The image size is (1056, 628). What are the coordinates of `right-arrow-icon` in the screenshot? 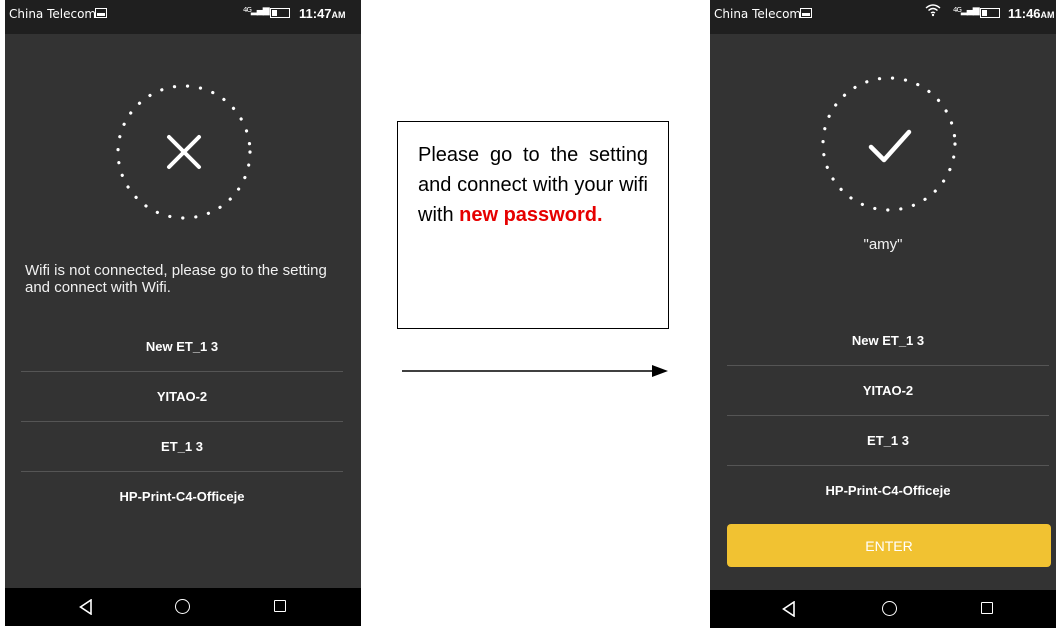 It's located at (535, 371).